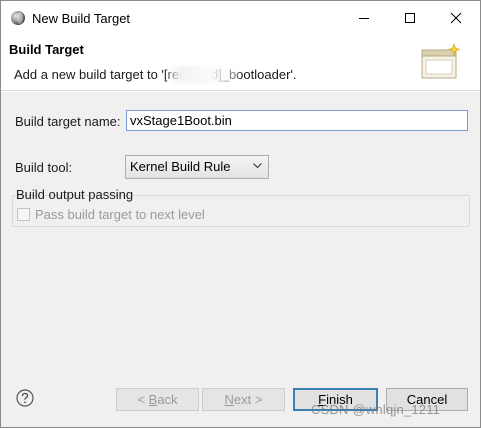  What do you see at coordinates (297, 120) in the screenshot?
I see `build-target-name-input: vxStage1Boot.bin` at bounding box center [297, 120].